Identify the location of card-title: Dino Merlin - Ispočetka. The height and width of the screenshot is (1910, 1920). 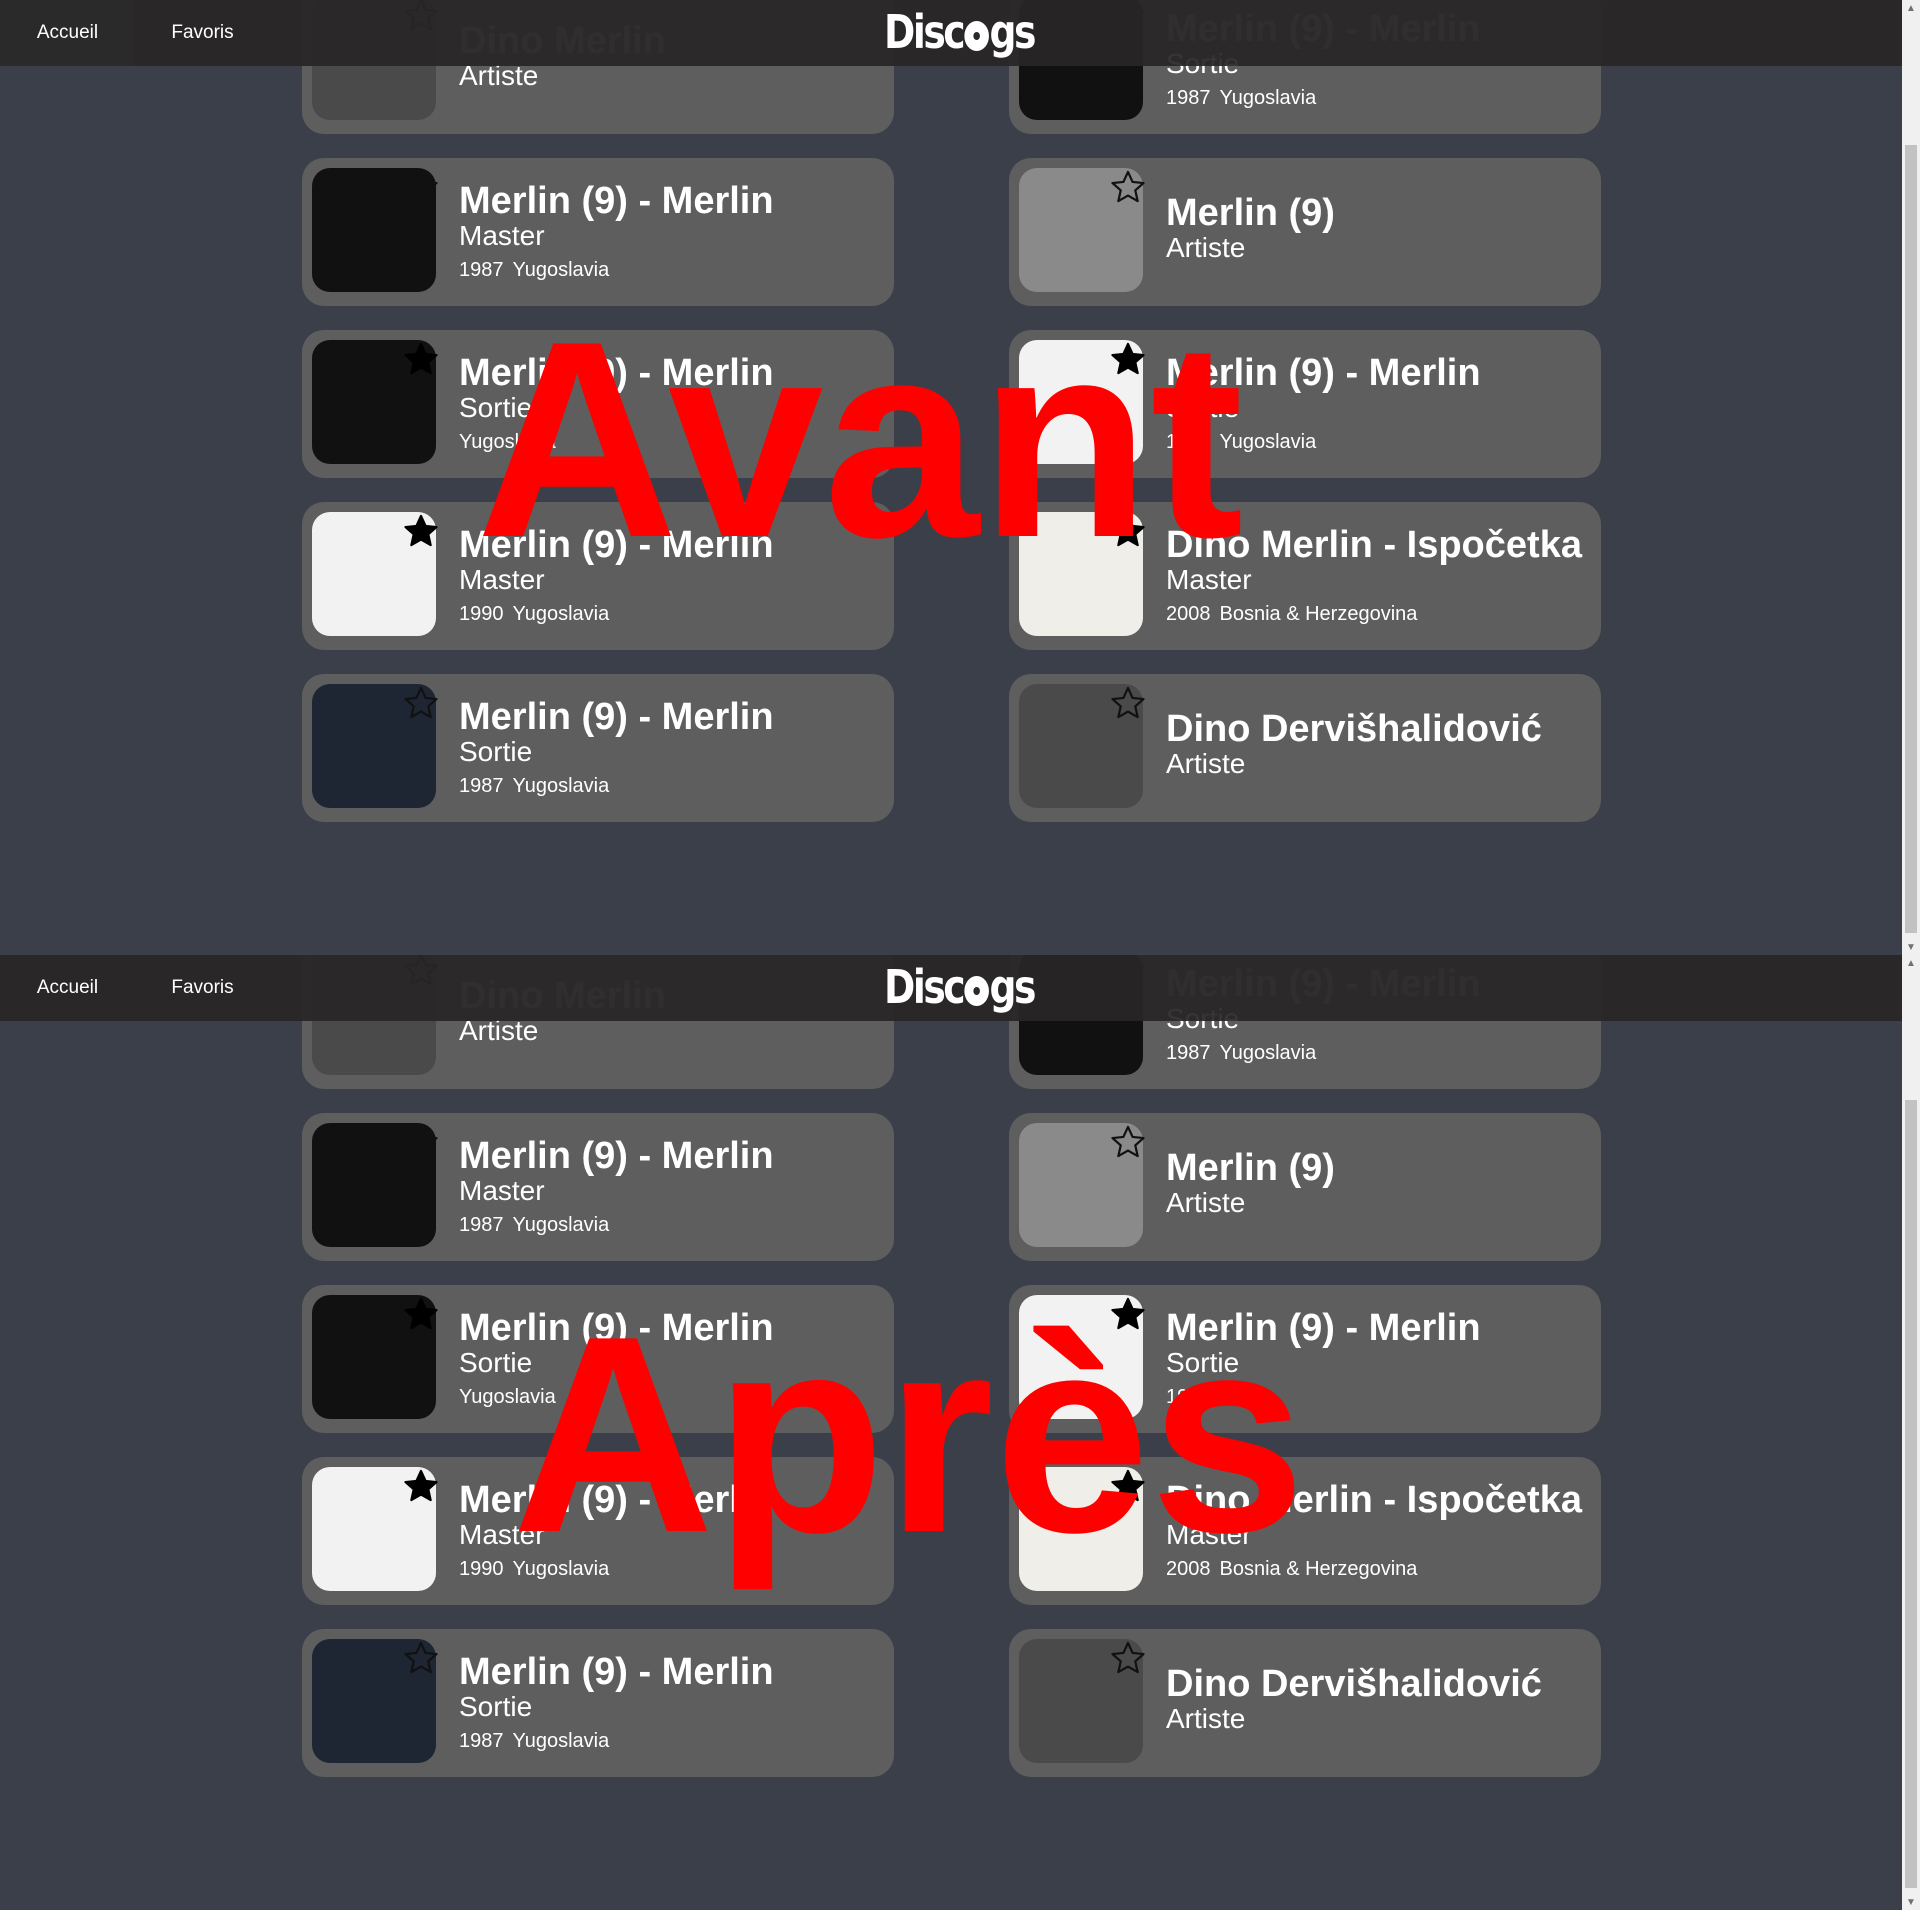
(1374, 545).